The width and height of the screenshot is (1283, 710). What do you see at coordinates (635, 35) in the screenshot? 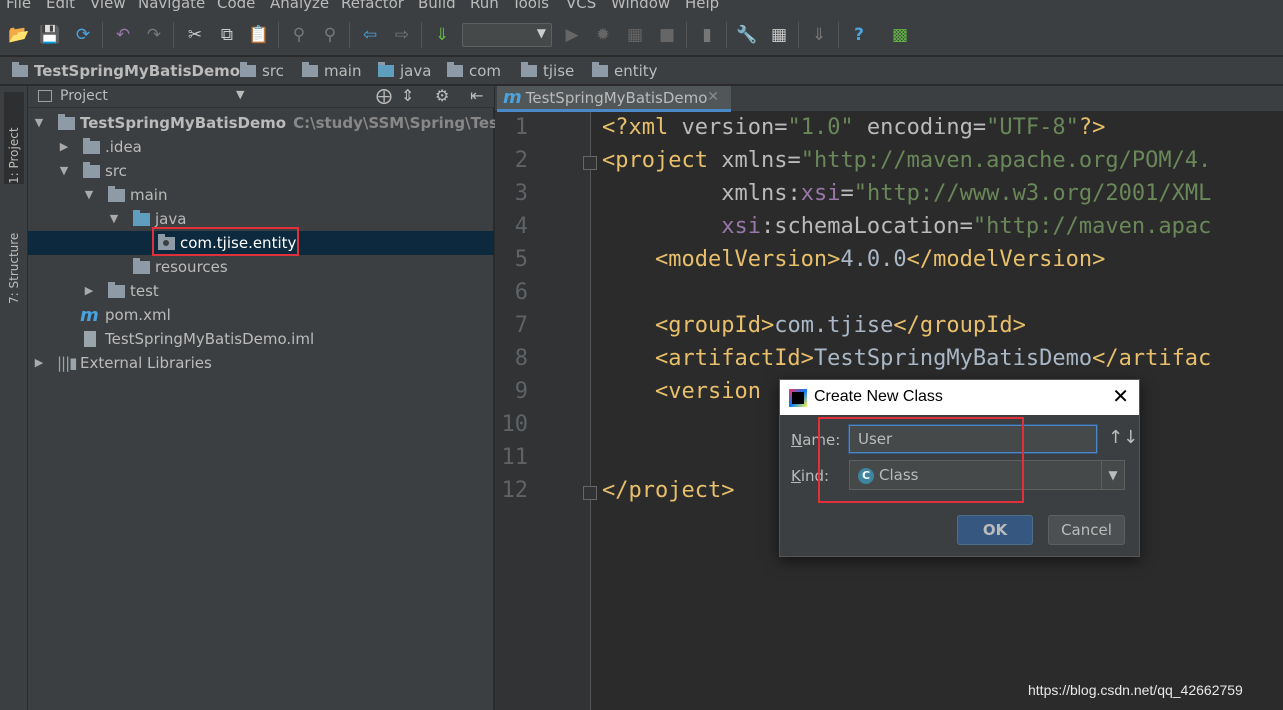
I see `coverage-icon: ▦` at bounding box center [635, 35].